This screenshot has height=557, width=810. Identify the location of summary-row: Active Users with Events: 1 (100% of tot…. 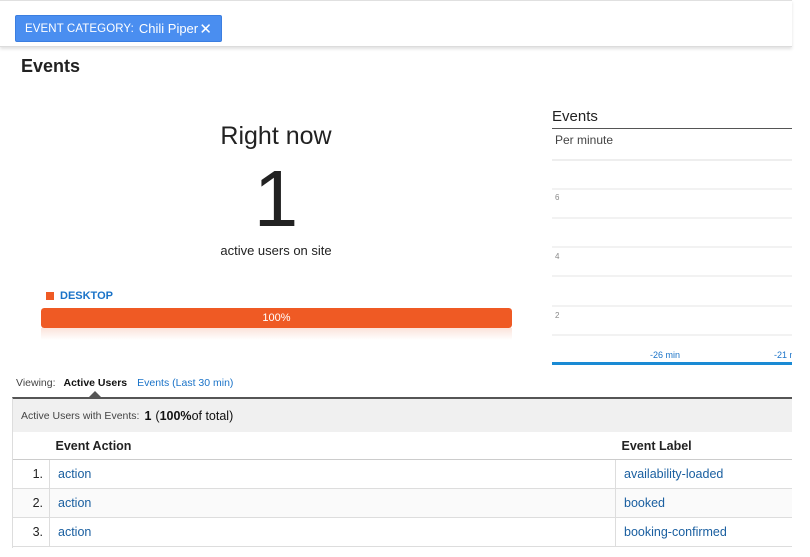
(402, 414).